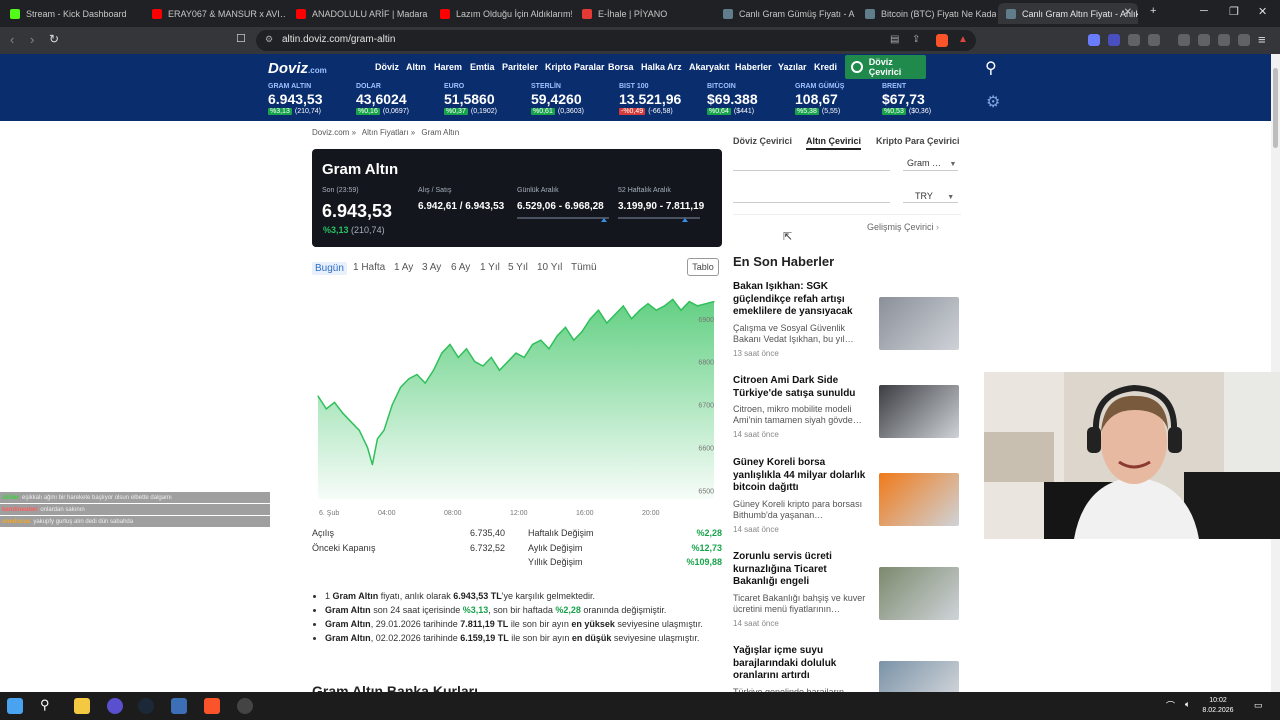 This screenshot has height=720, width=1280. What do you see at coordinates (1258, 705) in the screenshot?
I see `notification-icon: ▭` at bounding box center [1258, 705].